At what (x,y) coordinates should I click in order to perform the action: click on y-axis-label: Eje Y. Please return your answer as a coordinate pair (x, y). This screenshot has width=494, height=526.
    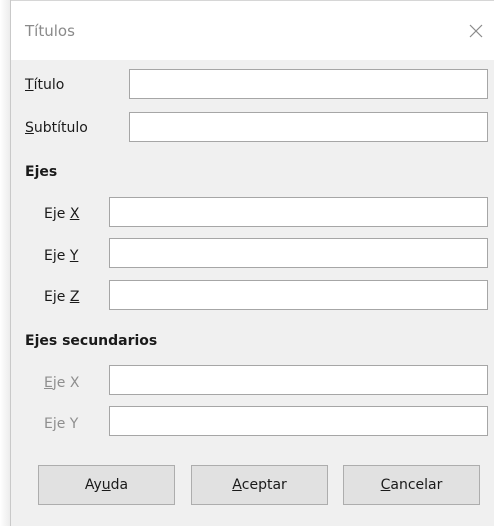
    Looking at the image, I should click on (61, 256).